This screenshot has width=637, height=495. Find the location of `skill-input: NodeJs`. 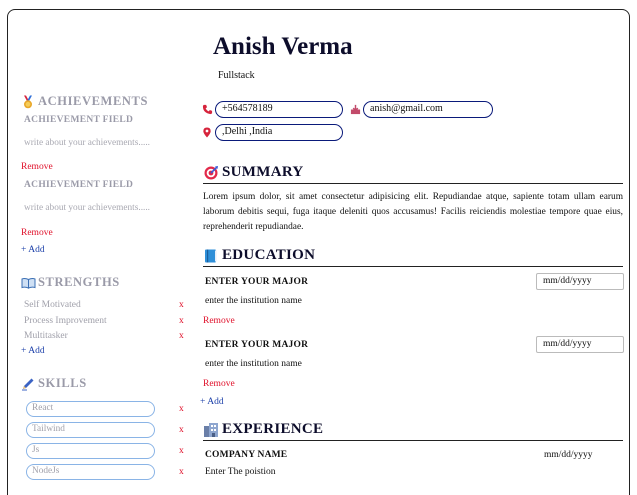

skill-input: NodeJs is located at coordinates (90, 472).